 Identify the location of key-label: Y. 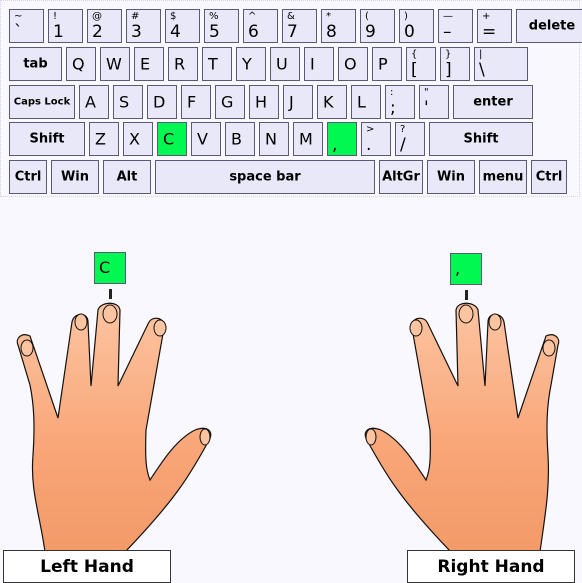
(247, 64).